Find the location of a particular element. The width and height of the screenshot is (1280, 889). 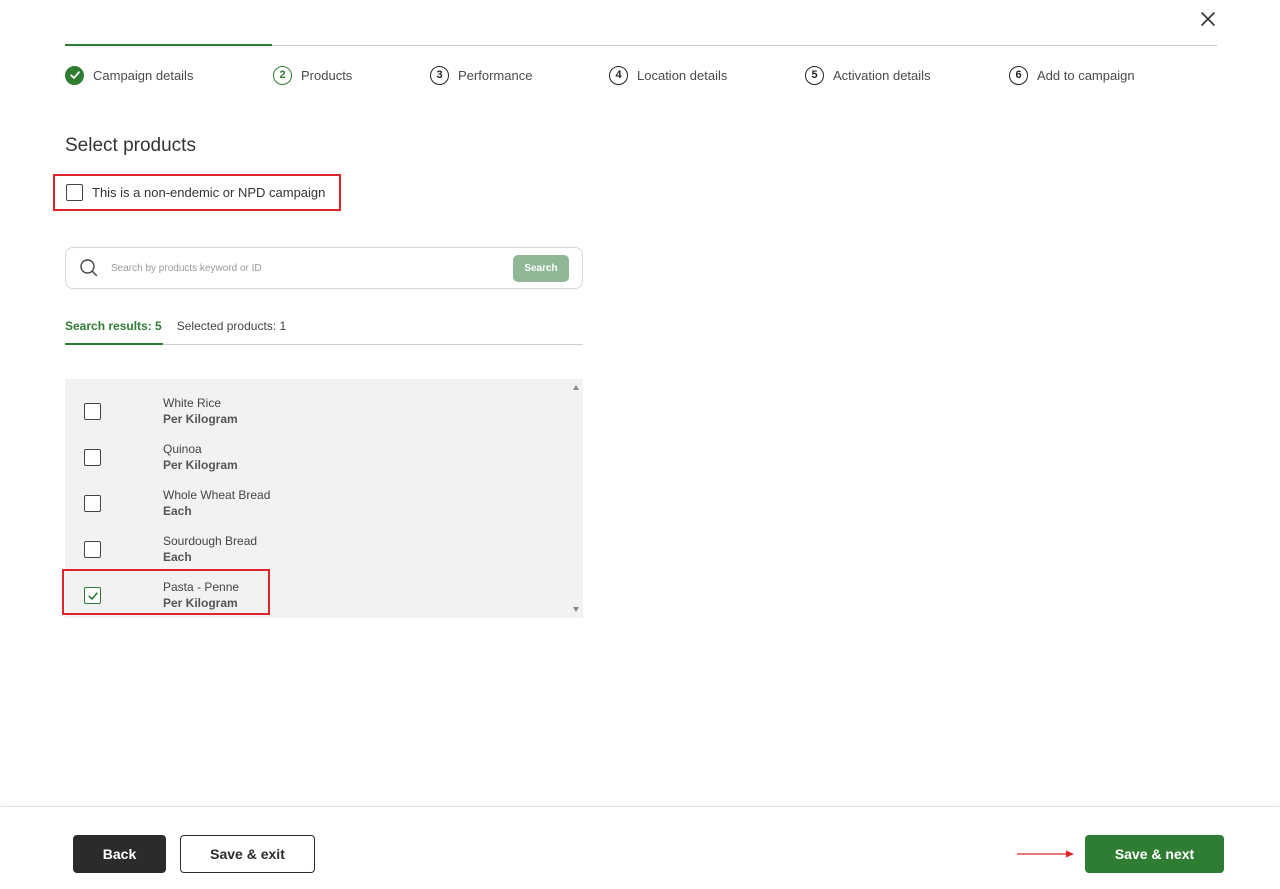

save-next-button: Save & next is located at coordinates (1154, 854).